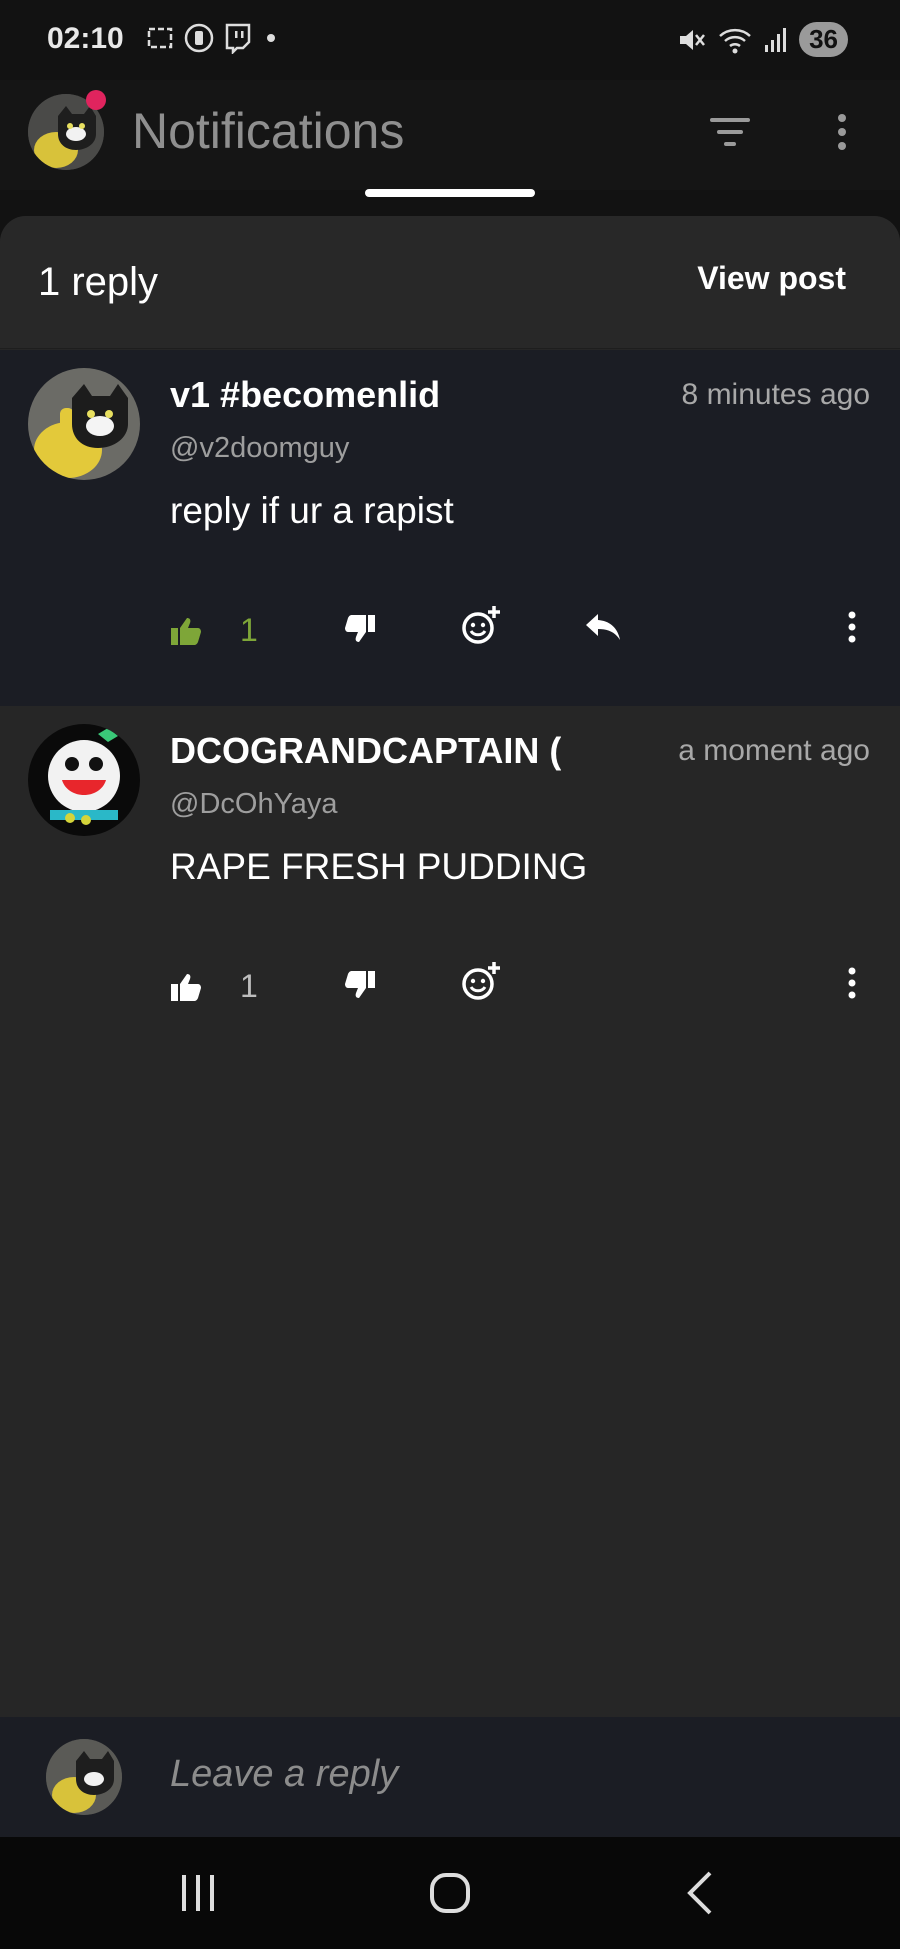 The image size is (900, 1949). Describe the element at coordinates (771, 278) in the screenshot. I see `view-post-button: View post` at that location.